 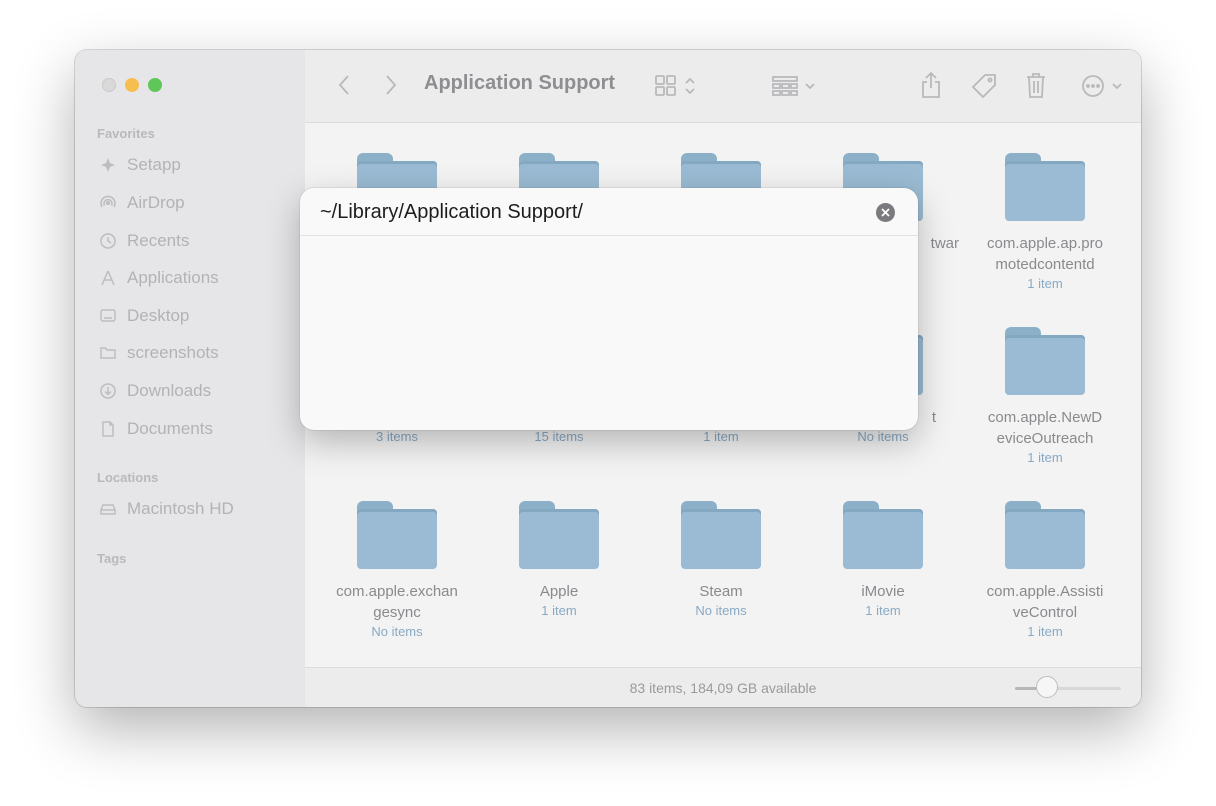 I want to click on more-icon, so click(x=1093, y=86).